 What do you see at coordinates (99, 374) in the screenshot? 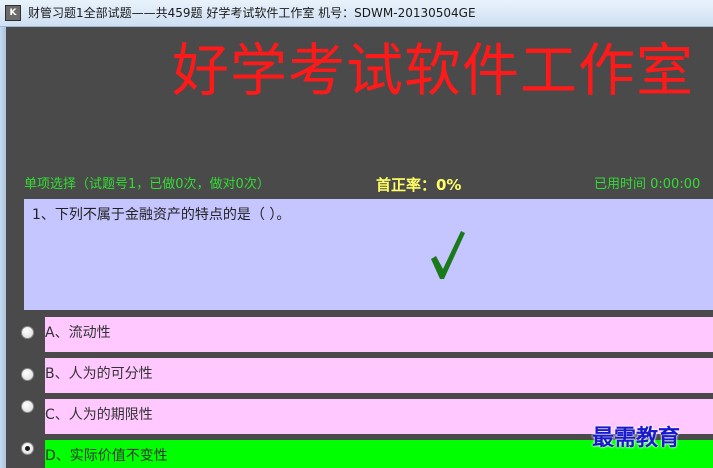
I see `option-b-label: B、人为的可分性` at bounding box center [99, 374].